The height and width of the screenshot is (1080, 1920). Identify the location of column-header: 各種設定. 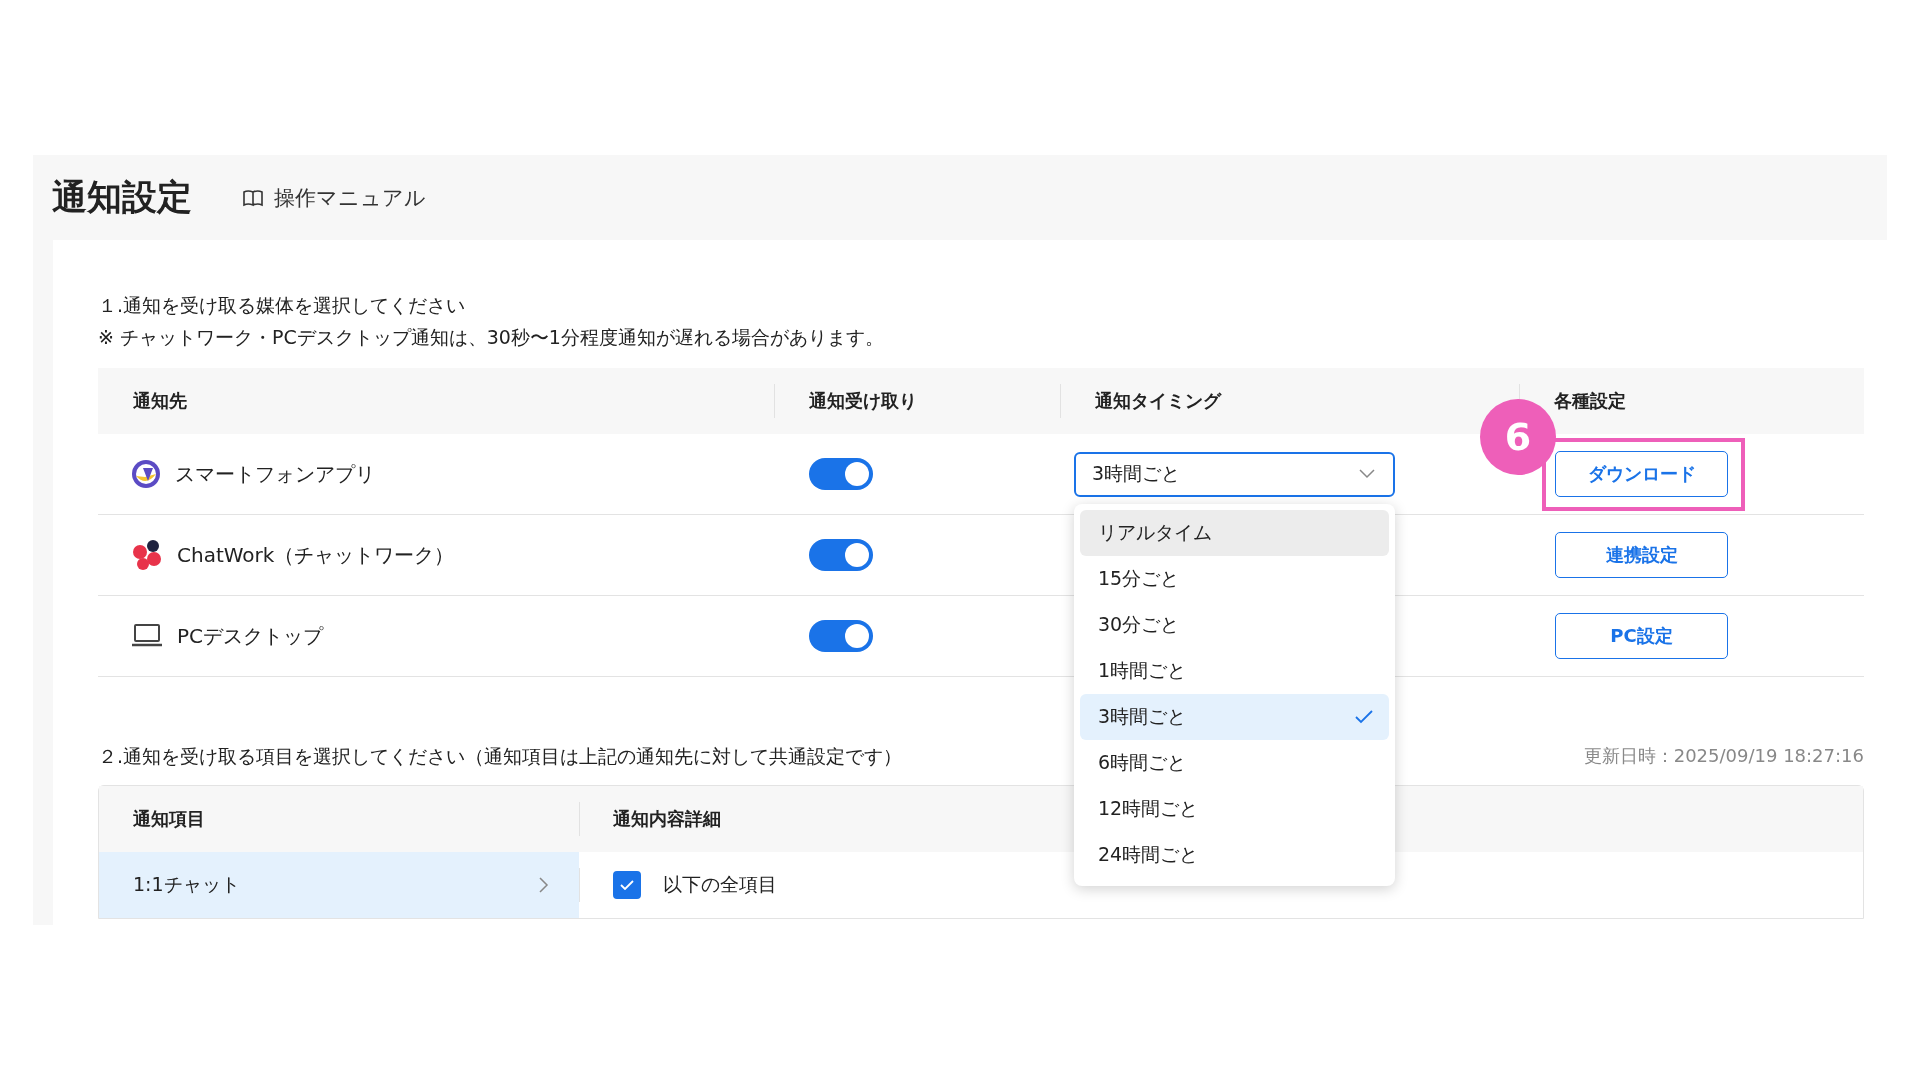
(1590, 401).